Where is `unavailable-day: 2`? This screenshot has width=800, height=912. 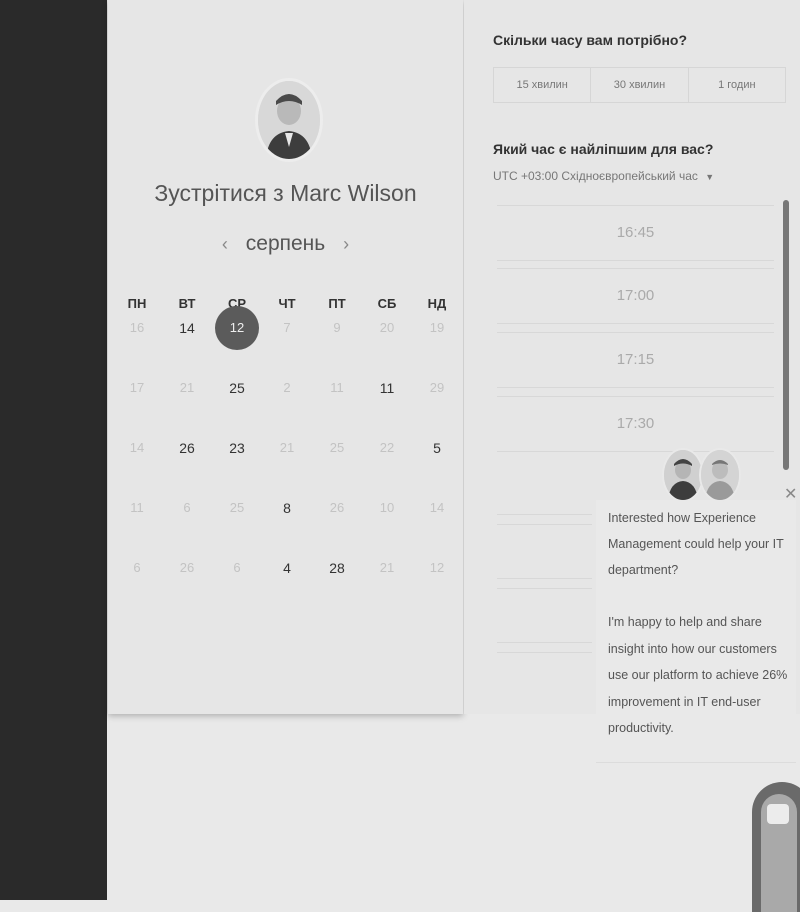 unavailable-day: 2 is located at coordinates (287, 387).